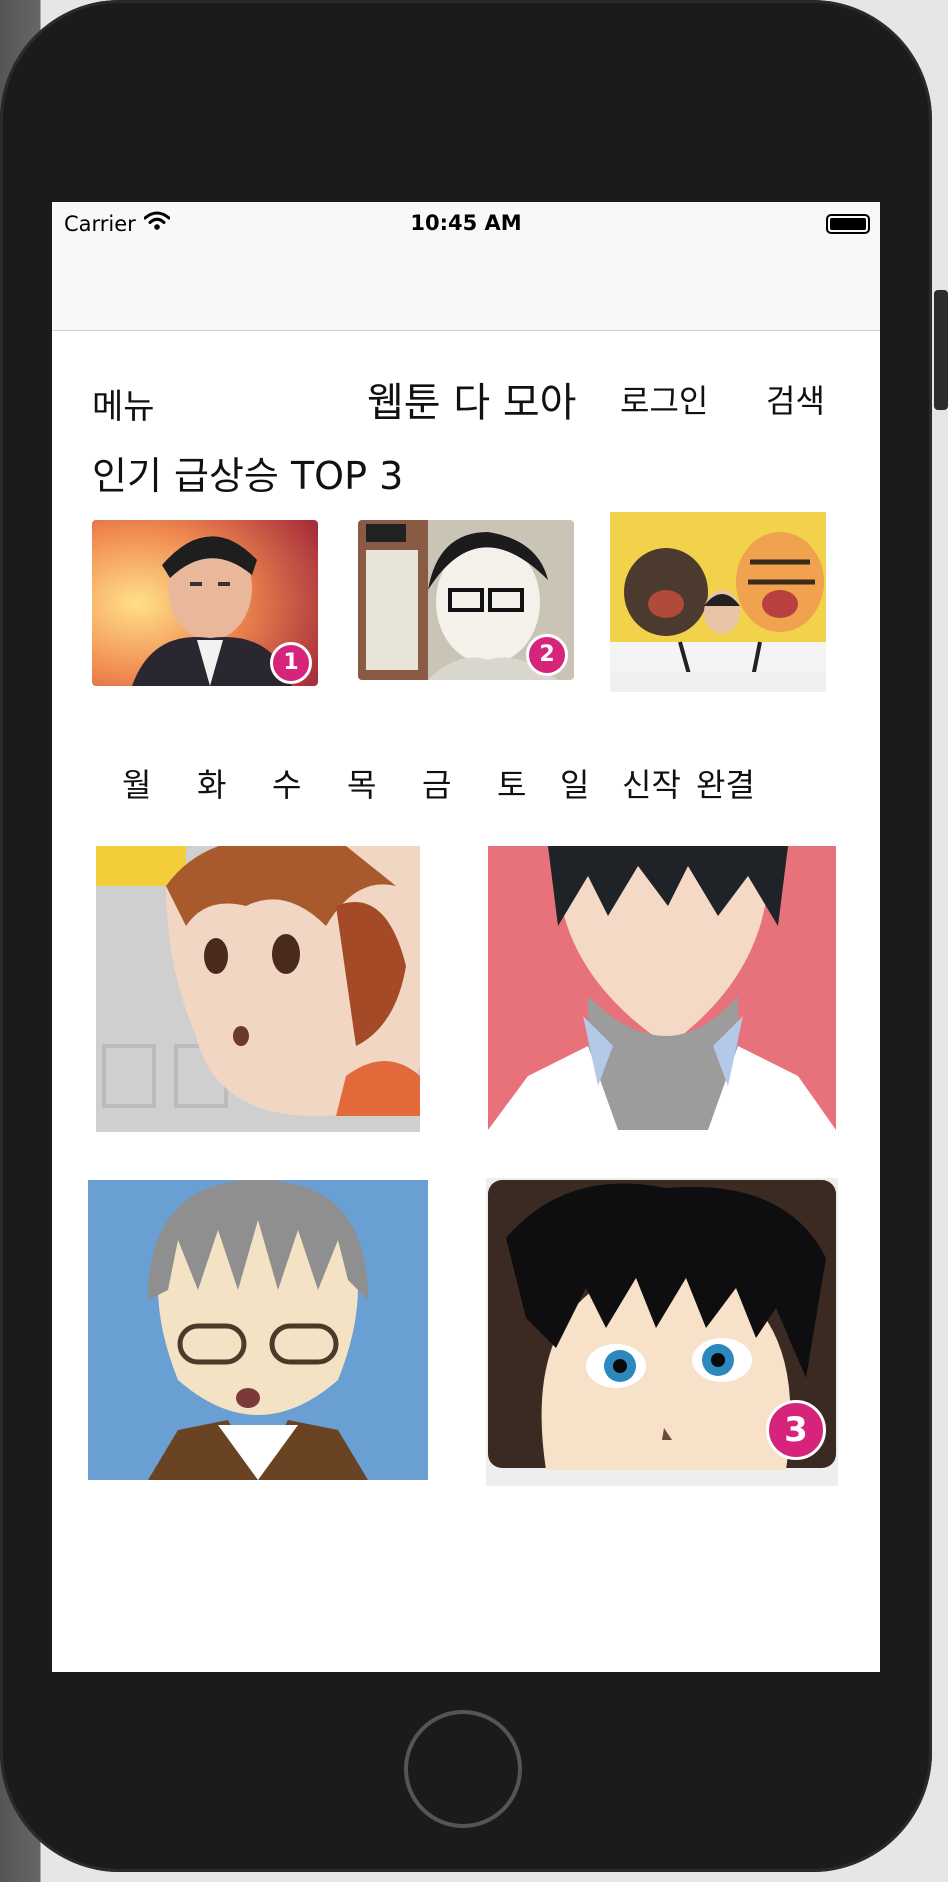  What do you see at coordinates (309, 783) in the screenshot?
I see `tab-wednesday: 수` at bounding box center [309, 783].